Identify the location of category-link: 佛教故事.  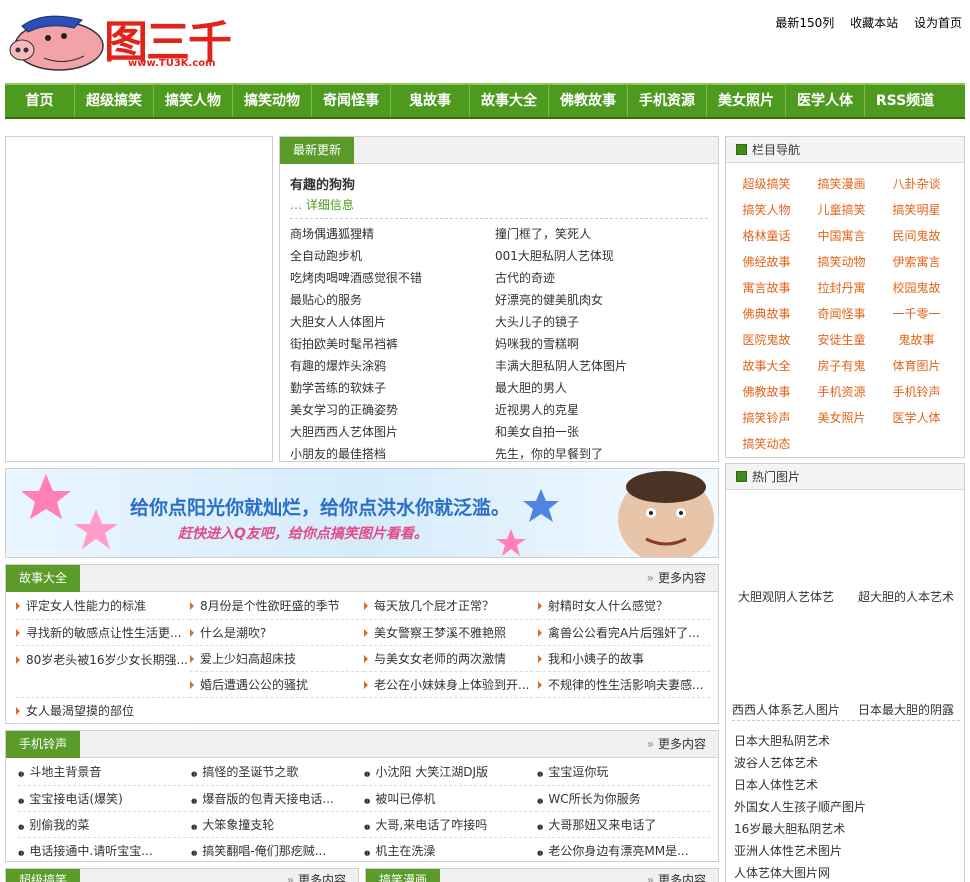
(766, 392).